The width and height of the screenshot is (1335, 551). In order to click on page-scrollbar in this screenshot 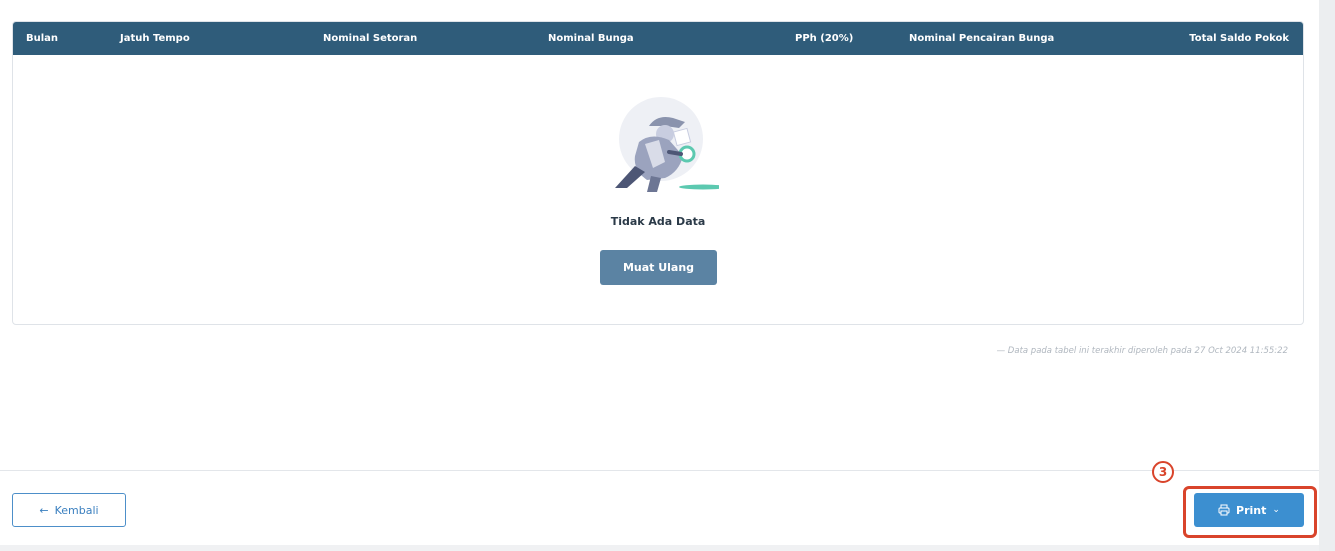, I will do `click(1327, 275)`.